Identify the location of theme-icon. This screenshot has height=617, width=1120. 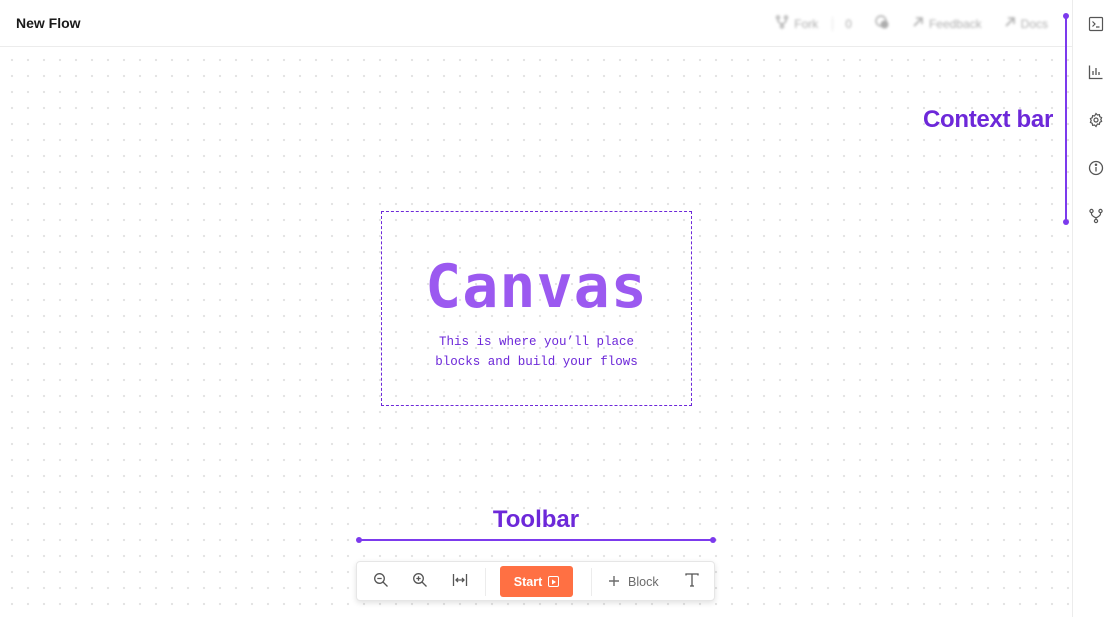
(882, 23).